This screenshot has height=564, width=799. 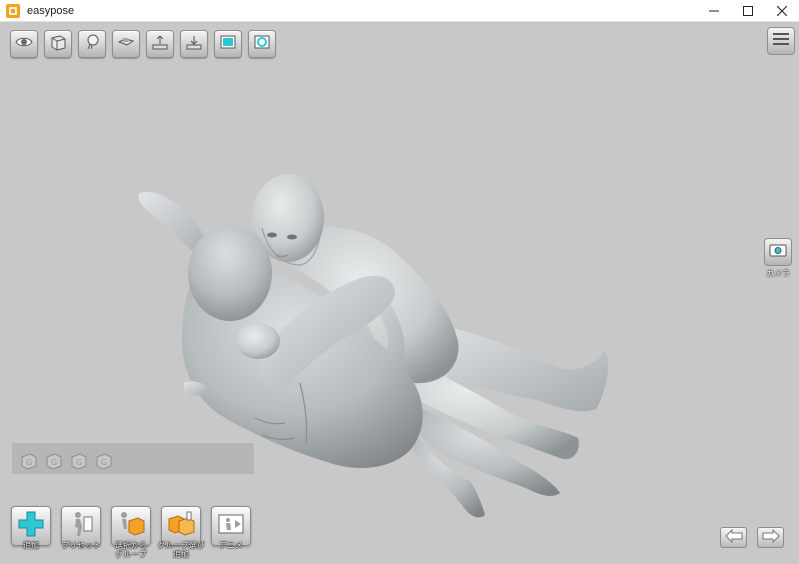 I want to click on animation-button, so click(x=231, y=526).